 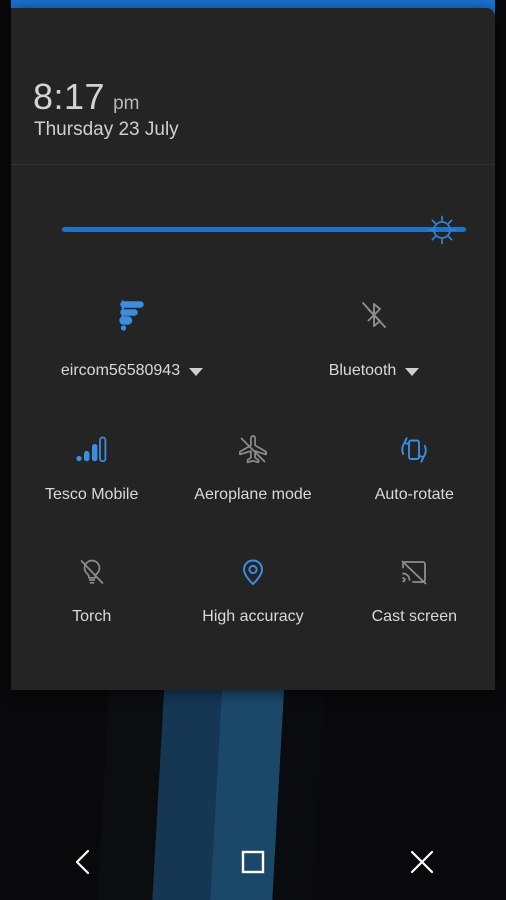 I want to click on tile-aeroplane-mode: Aeroplane mode, so click(x=252, y=457).